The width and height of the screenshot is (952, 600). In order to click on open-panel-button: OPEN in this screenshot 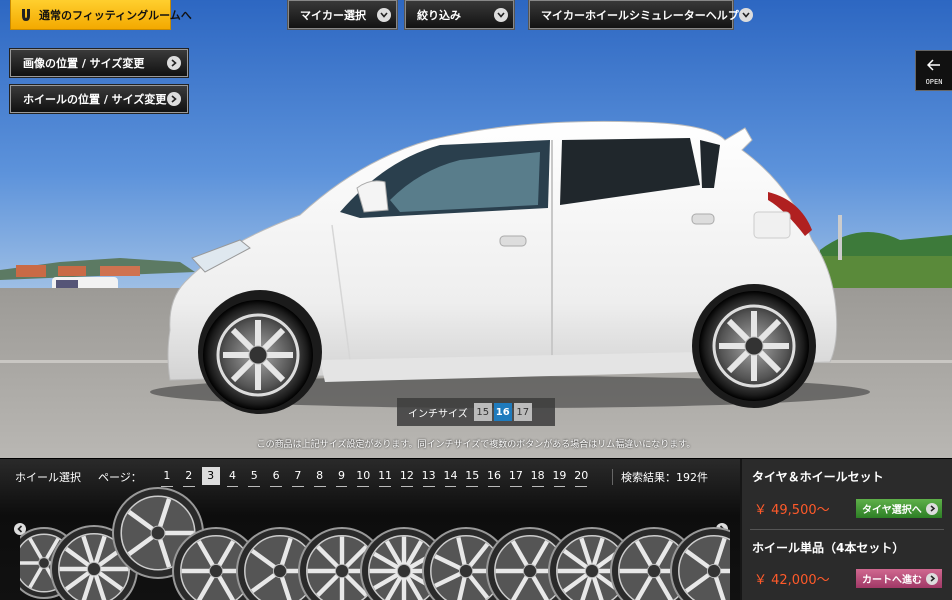, I will do `click(933, 70)`.